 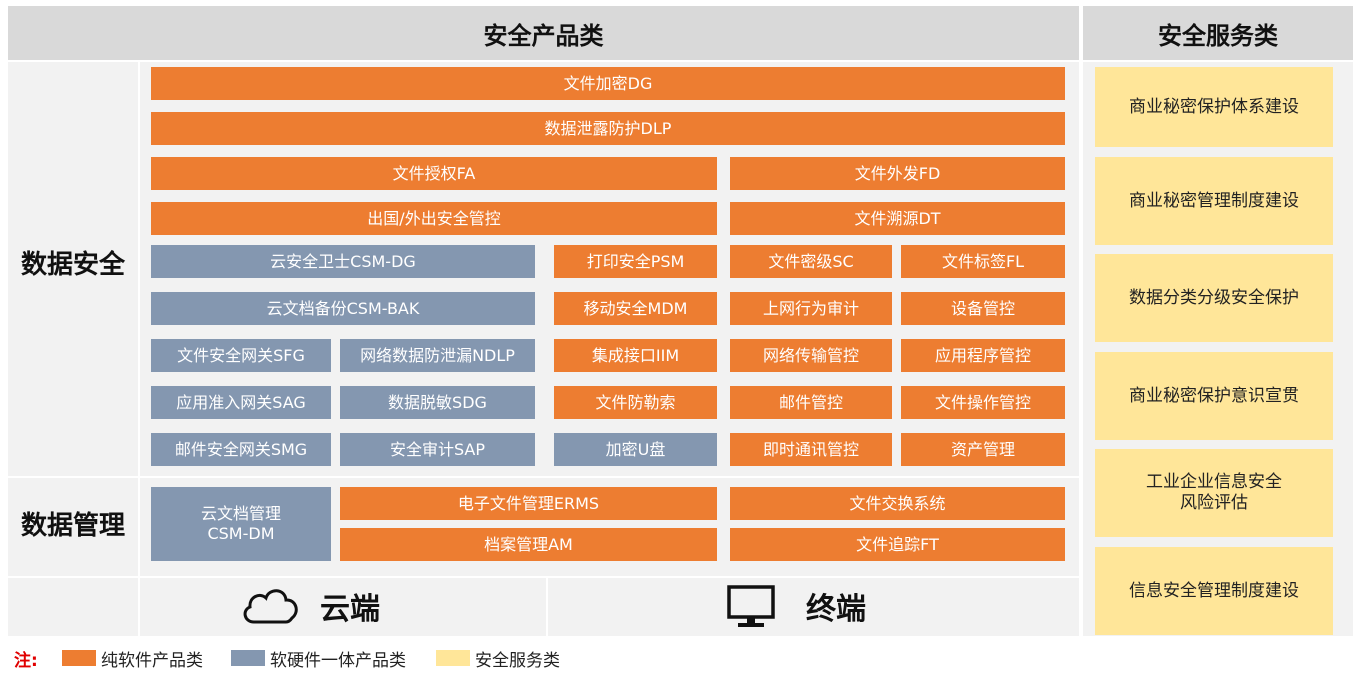 I want to click on product-sdg: 数据脱敏SDG, so click(x=437, y=402).